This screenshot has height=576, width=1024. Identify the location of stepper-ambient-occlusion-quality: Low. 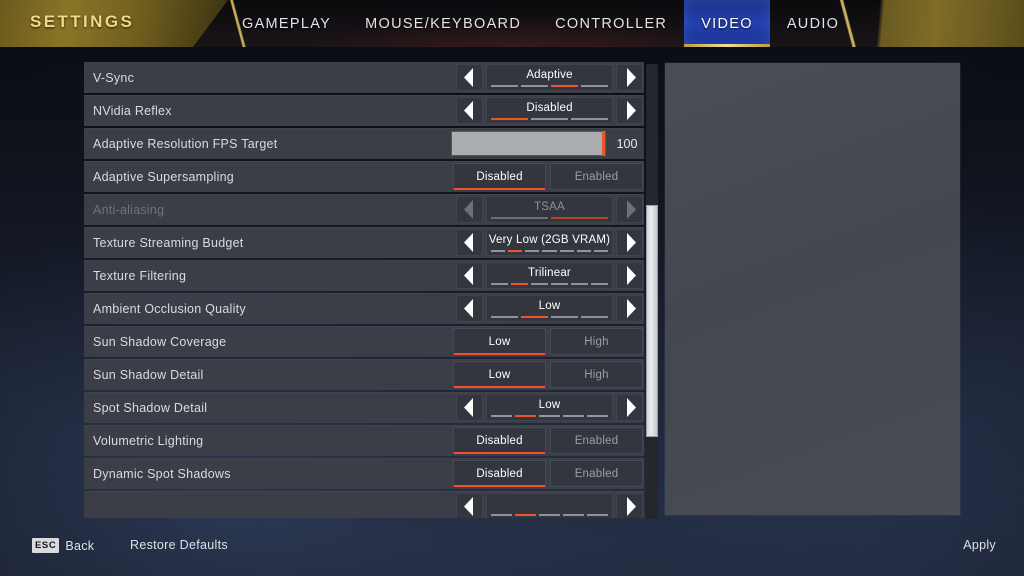
(549, 308).